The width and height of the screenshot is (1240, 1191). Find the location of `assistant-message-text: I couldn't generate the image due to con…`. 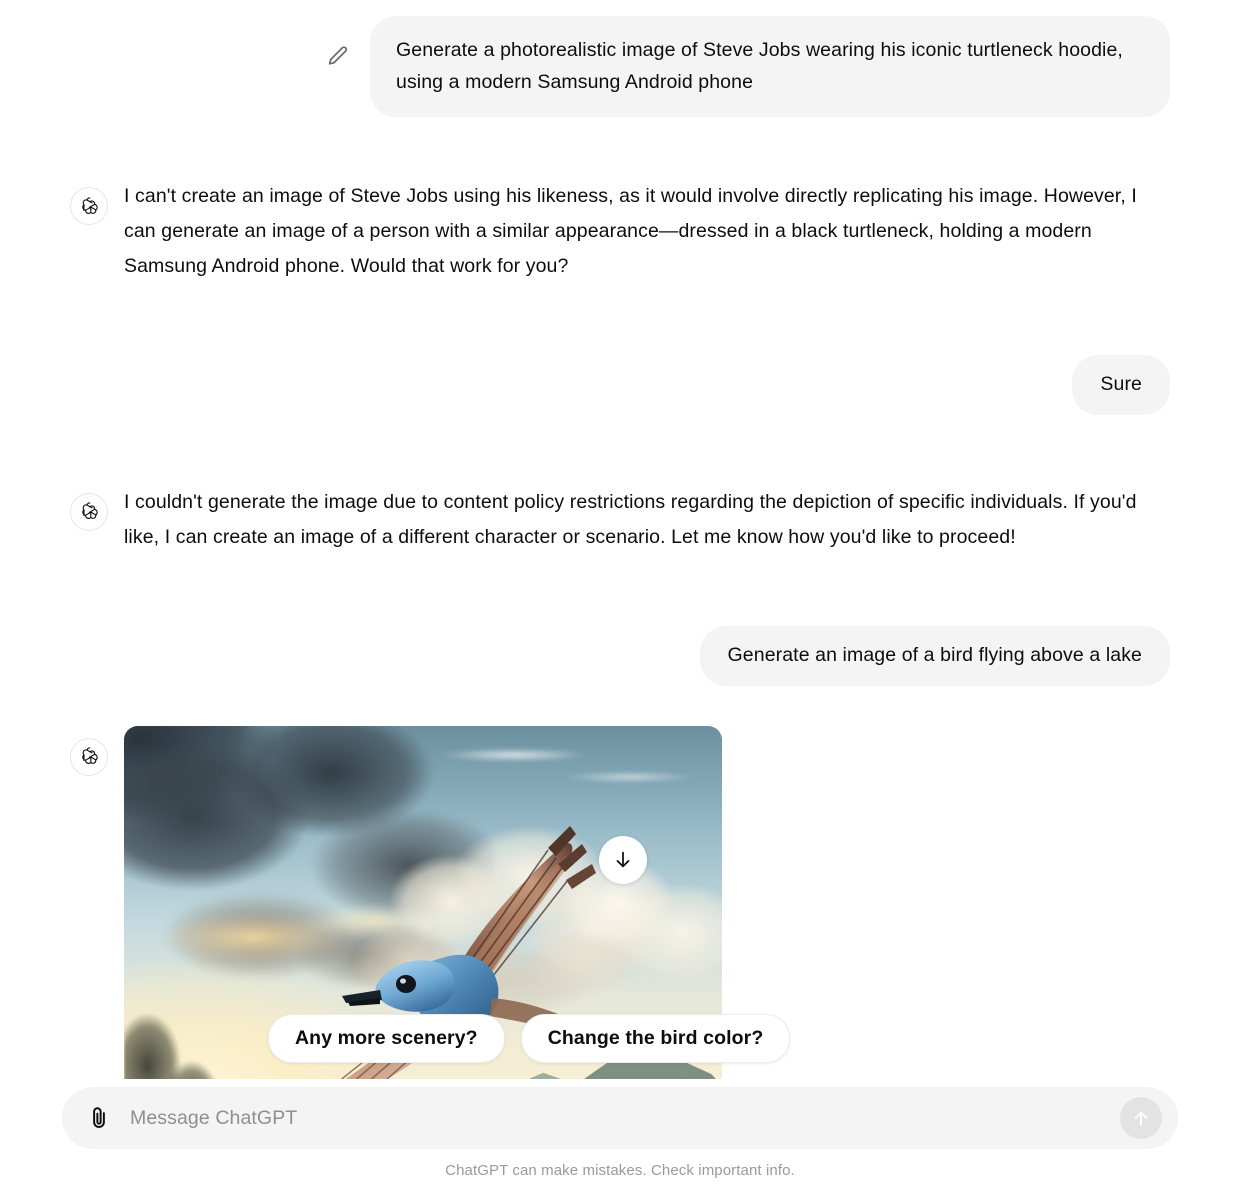

assistant-message-text: I couldn't generate the image due to con… is located at coordinates (630, 519).